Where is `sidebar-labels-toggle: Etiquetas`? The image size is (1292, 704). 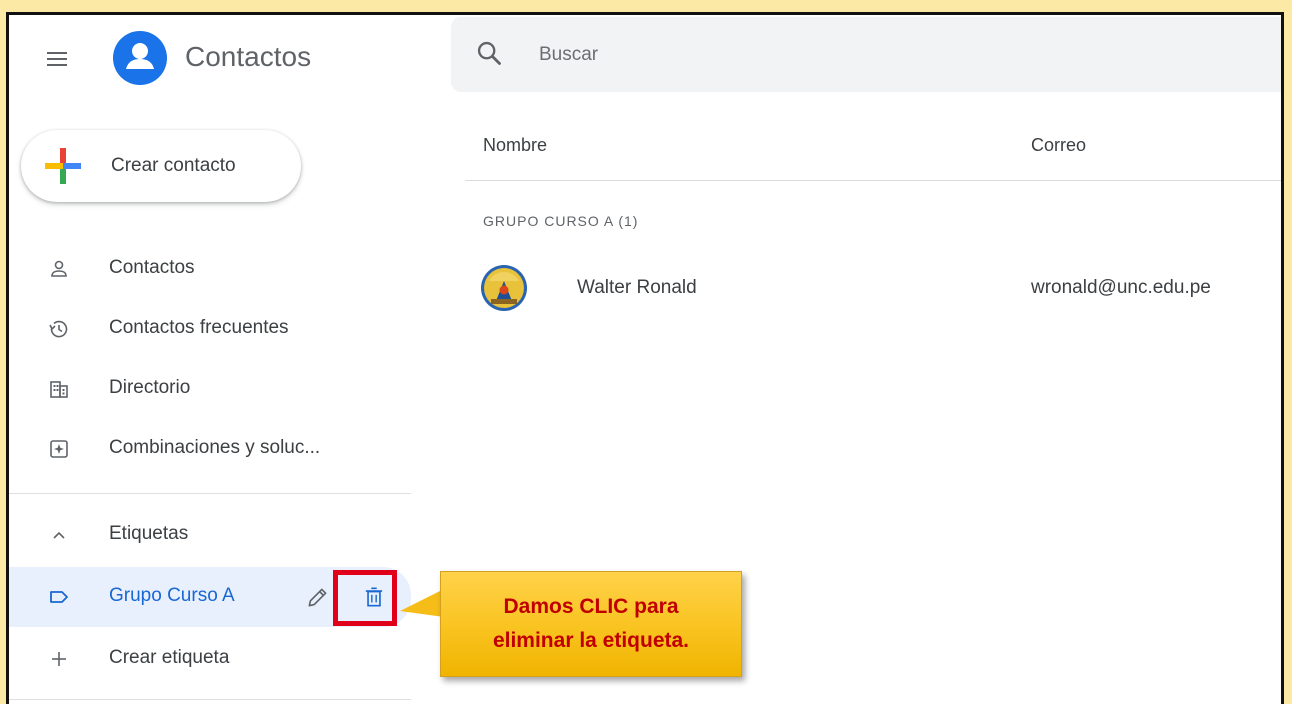
sidebar-labels-toggle: Etiquetas is located at coordinates (210, 535).